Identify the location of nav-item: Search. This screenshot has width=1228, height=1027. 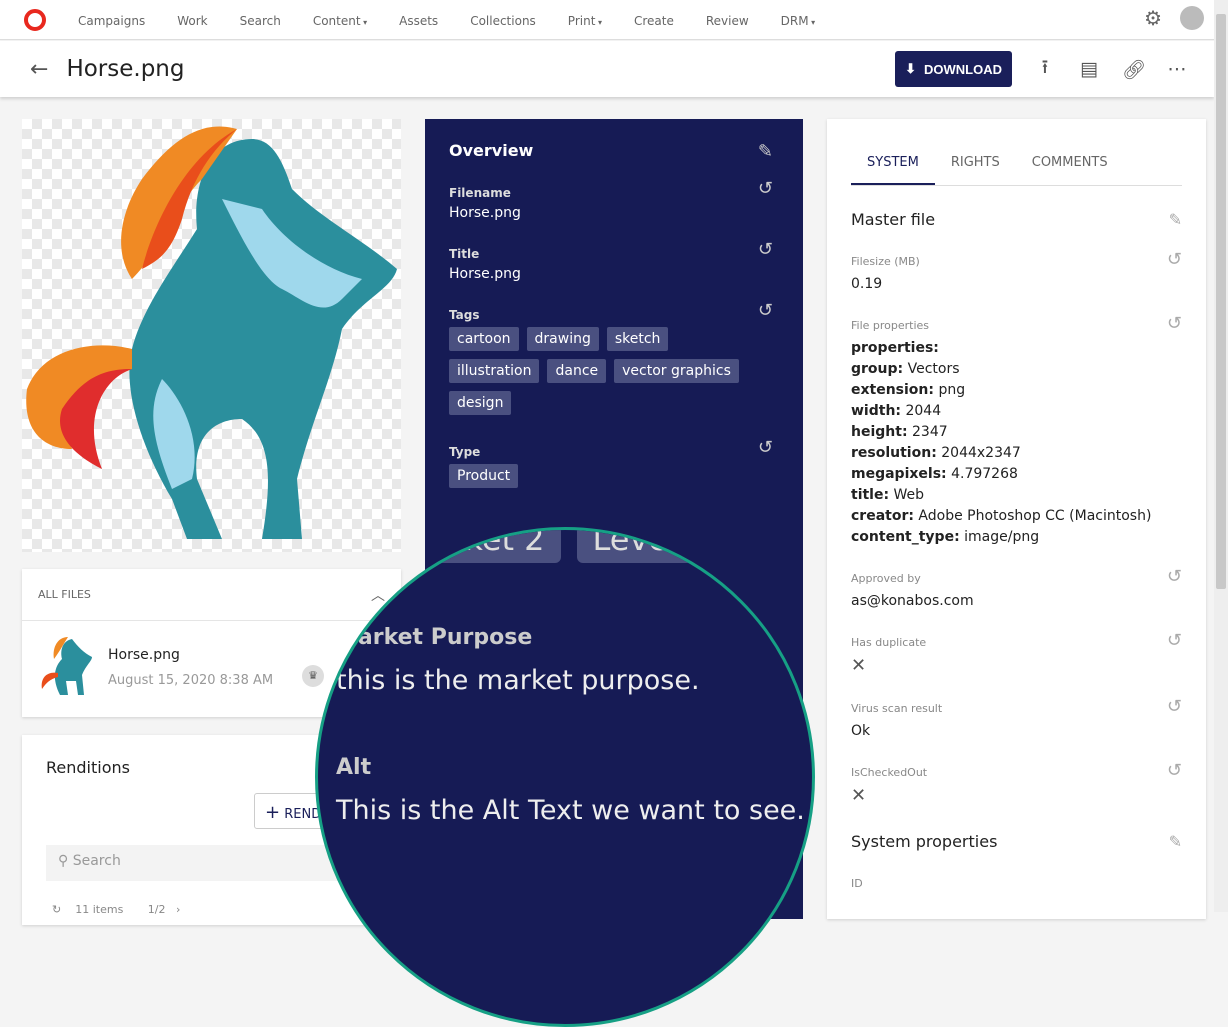
(260, 21).